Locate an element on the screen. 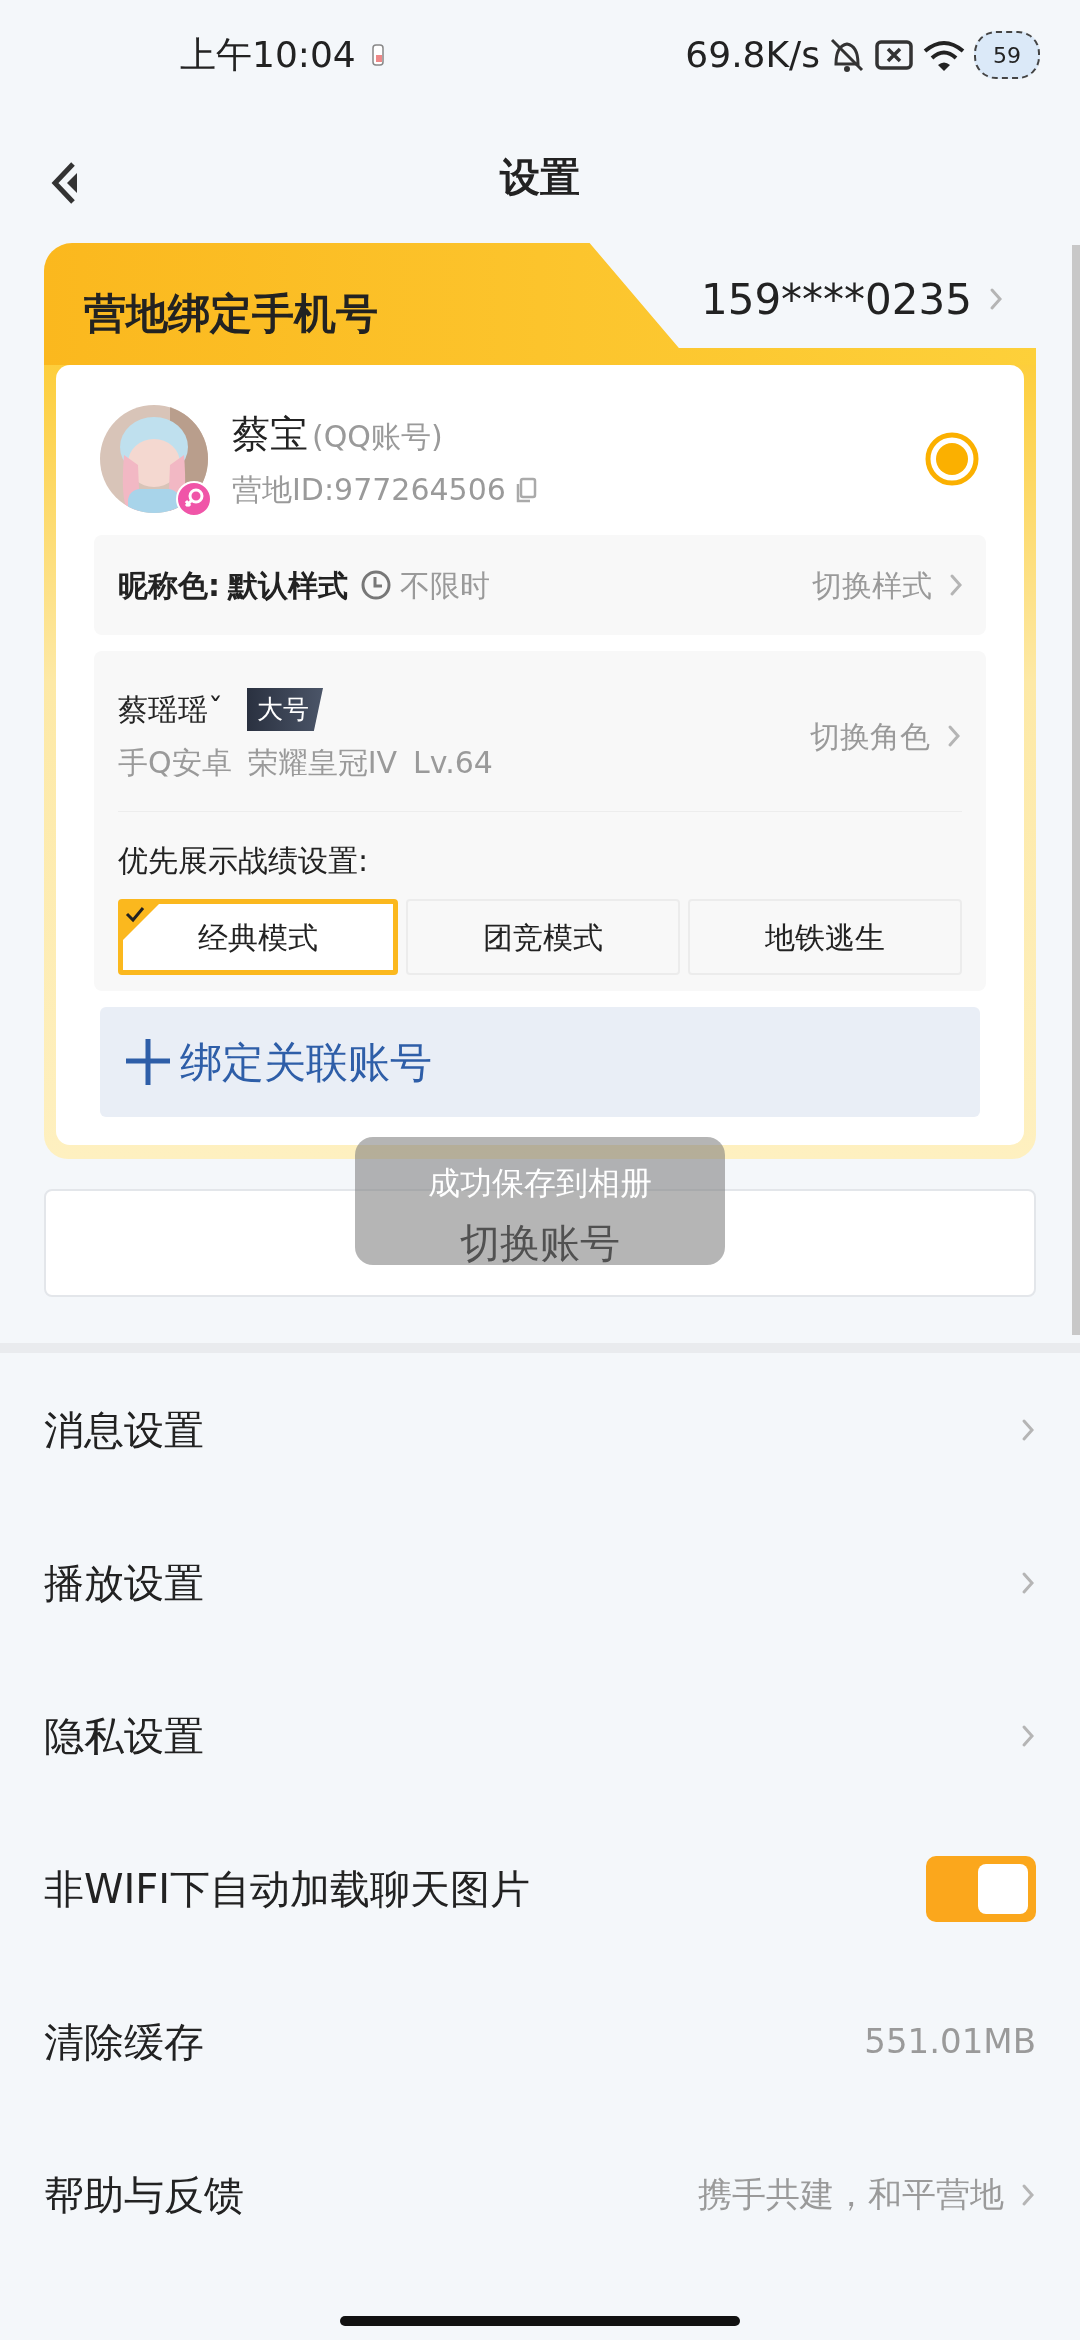  settings-row: 播放设置 is located at coordinates (540, 1582).